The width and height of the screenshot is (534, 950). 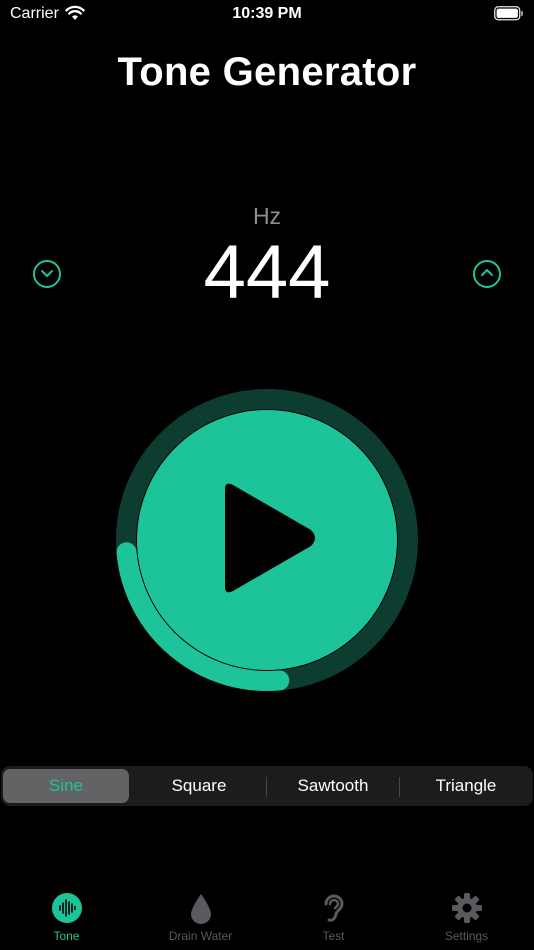 I want to click on tab-settings: Settings, so click(x=466, y=921).